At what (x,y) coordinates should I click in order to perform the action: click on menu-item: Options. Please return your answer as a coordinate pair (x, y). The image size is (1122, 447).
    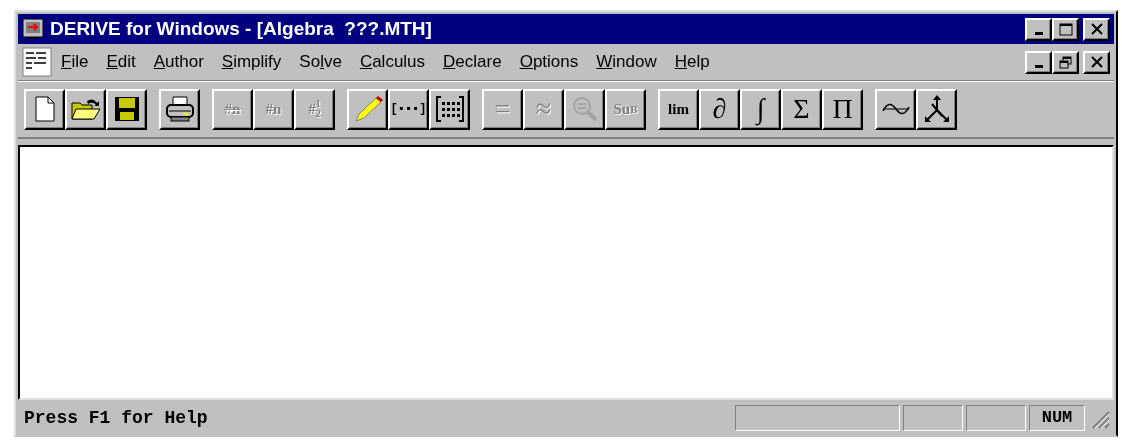
    Looking at the image, I should click on (549, 62).